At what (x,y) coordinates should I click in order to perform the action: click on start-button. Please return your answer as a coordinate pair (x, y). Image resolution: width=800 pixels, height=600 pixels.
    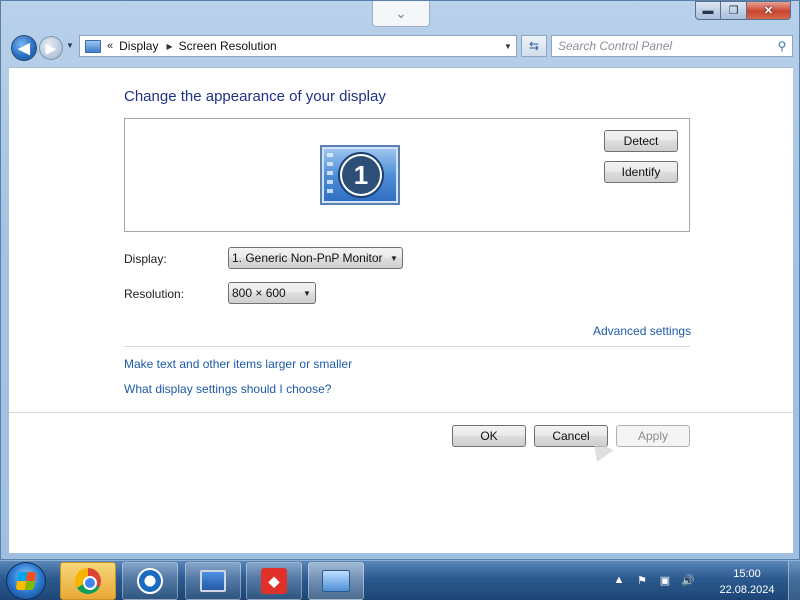
    Looking at the image, I should click on (26, 581).